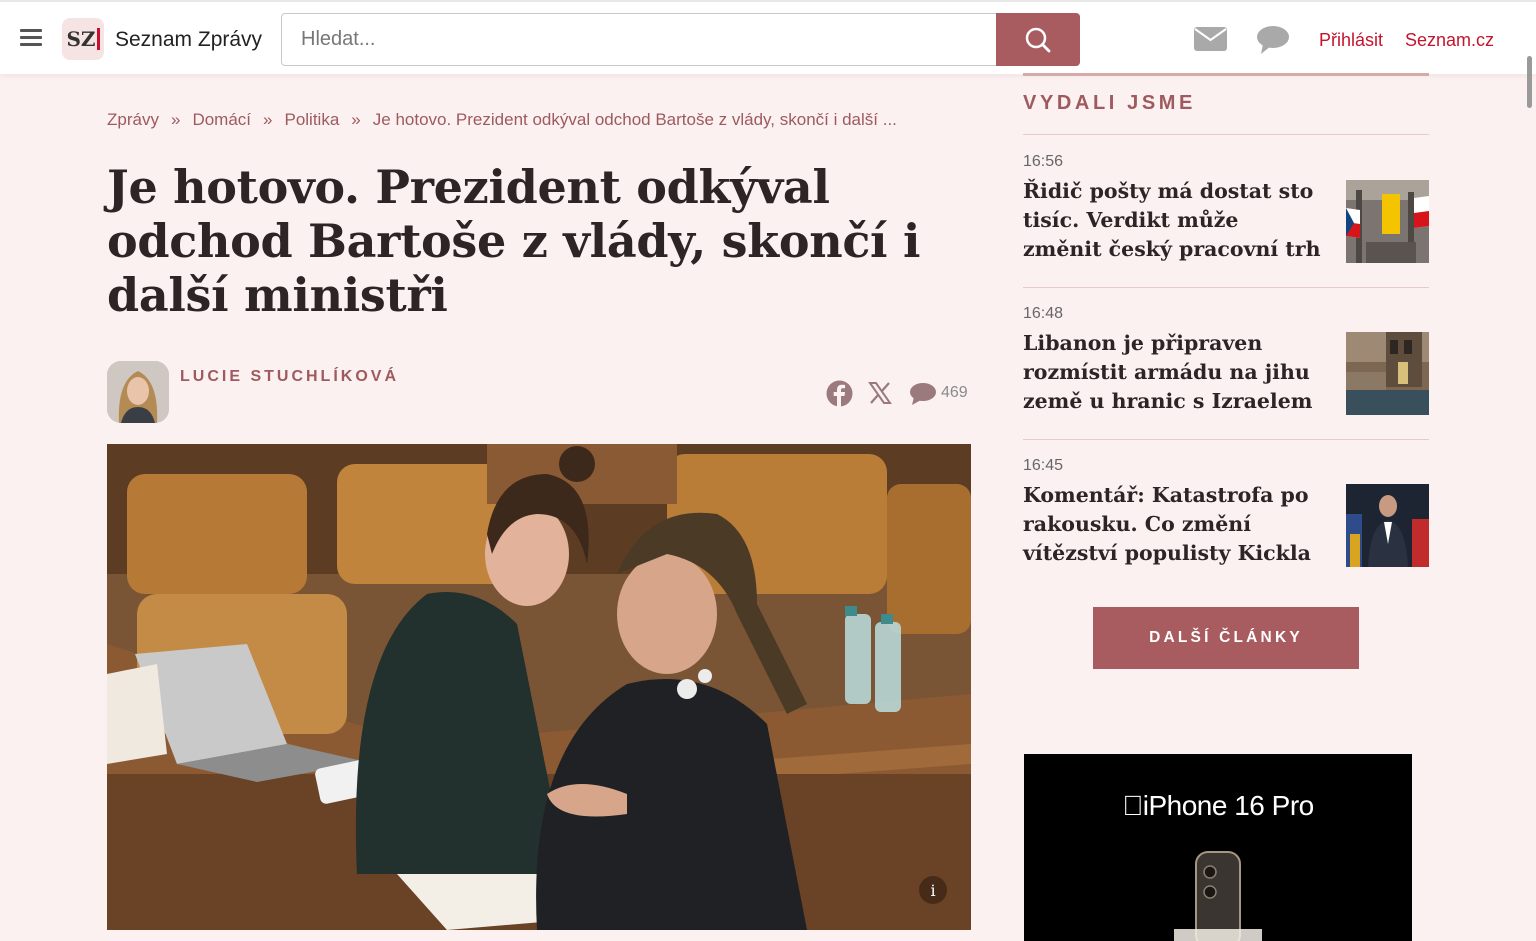 This screenshot has width=1536, height=941. What do you see at coordinates (1529, 82) in the screenshot?
I see `scrollbar` at bounding box center [1529, 82].